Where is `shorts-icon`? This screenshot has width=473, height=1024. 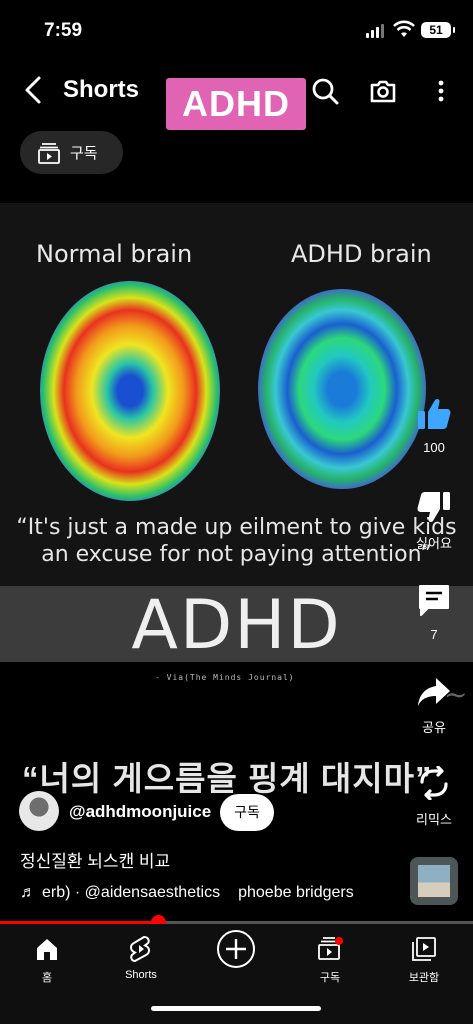 shorts-icon is located at coordinates (140, 949).